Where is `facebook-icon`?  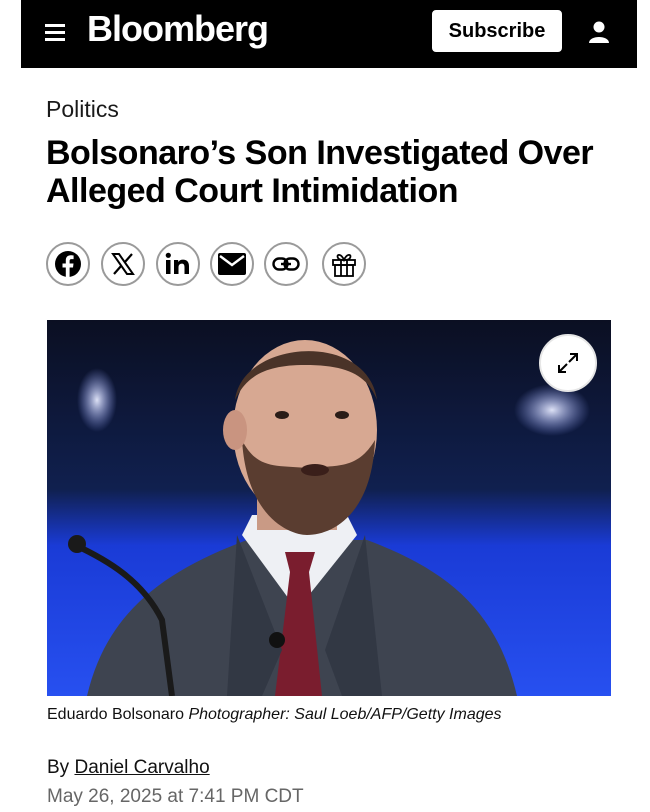 facebook-icon is located at coordinates (68, 264).